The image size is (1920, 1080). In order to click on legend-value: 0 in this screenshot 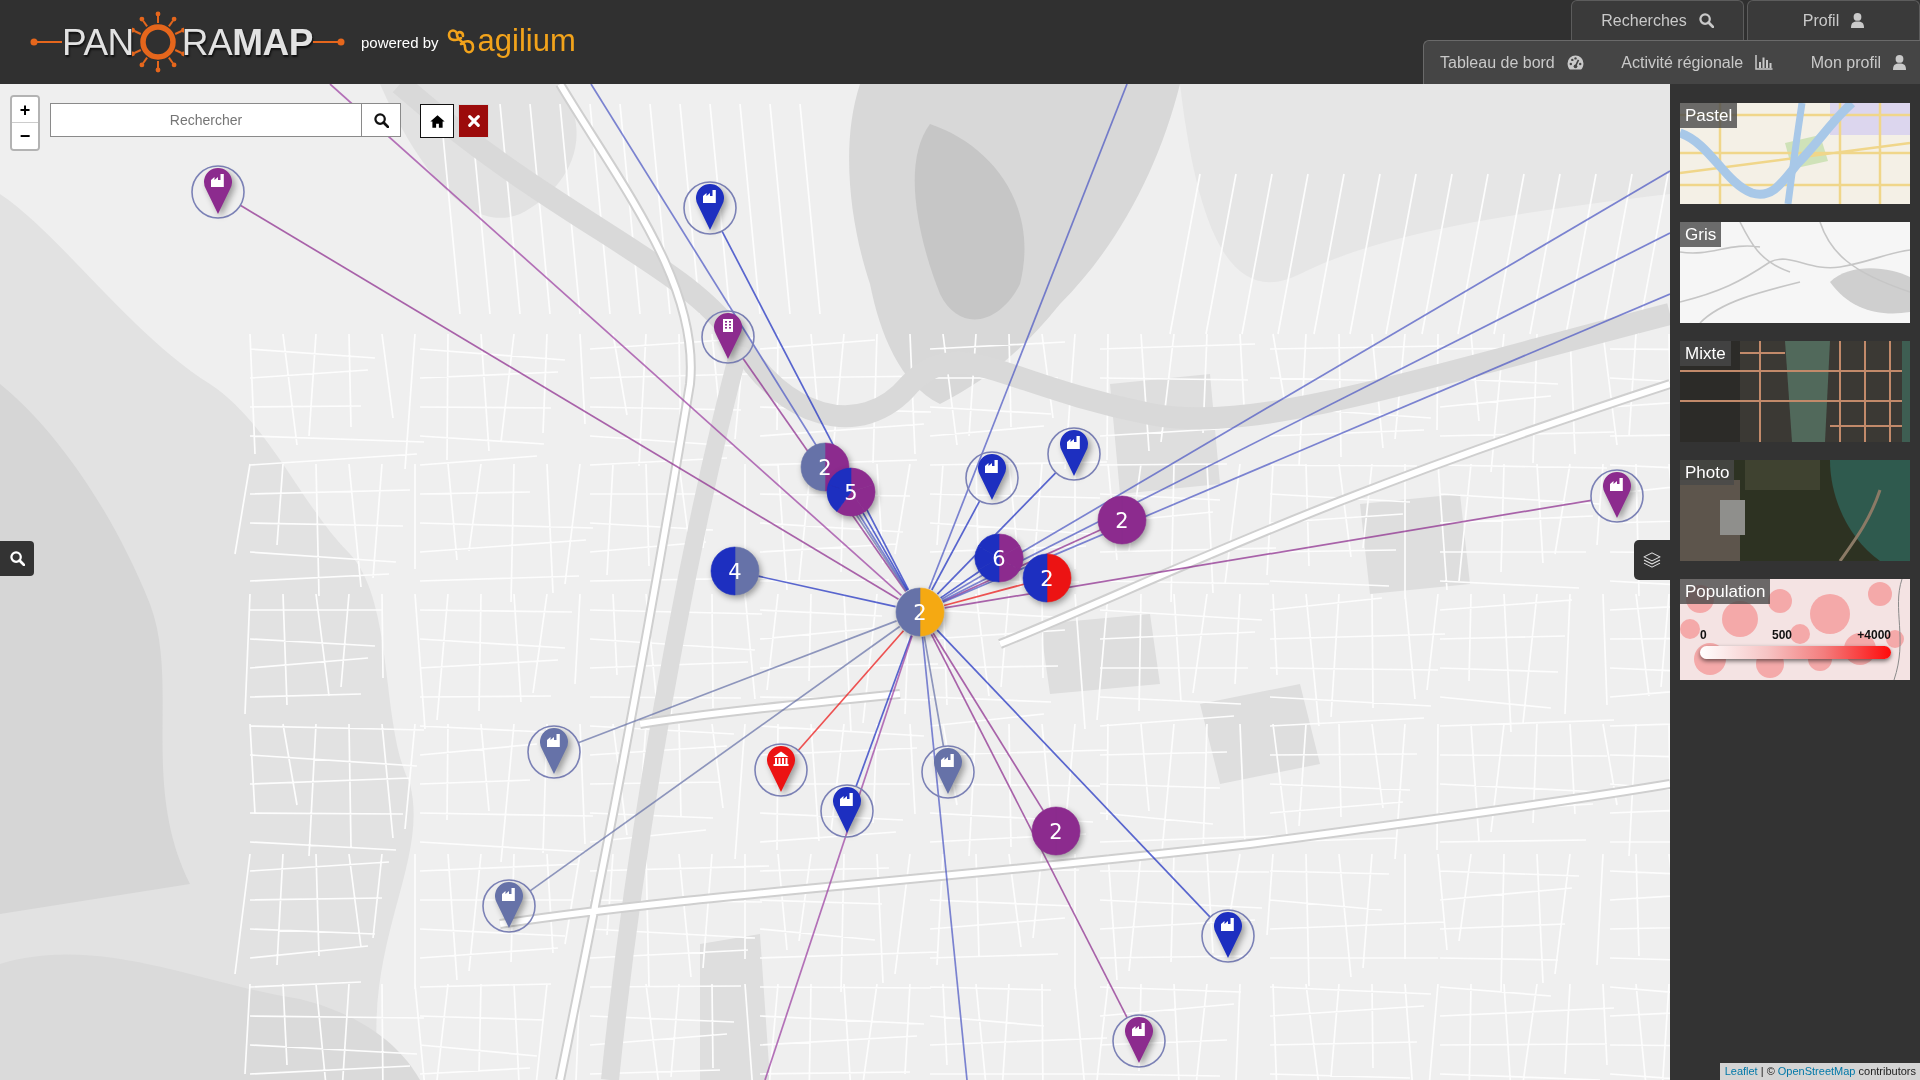, I will do `click(1703, 635)`.